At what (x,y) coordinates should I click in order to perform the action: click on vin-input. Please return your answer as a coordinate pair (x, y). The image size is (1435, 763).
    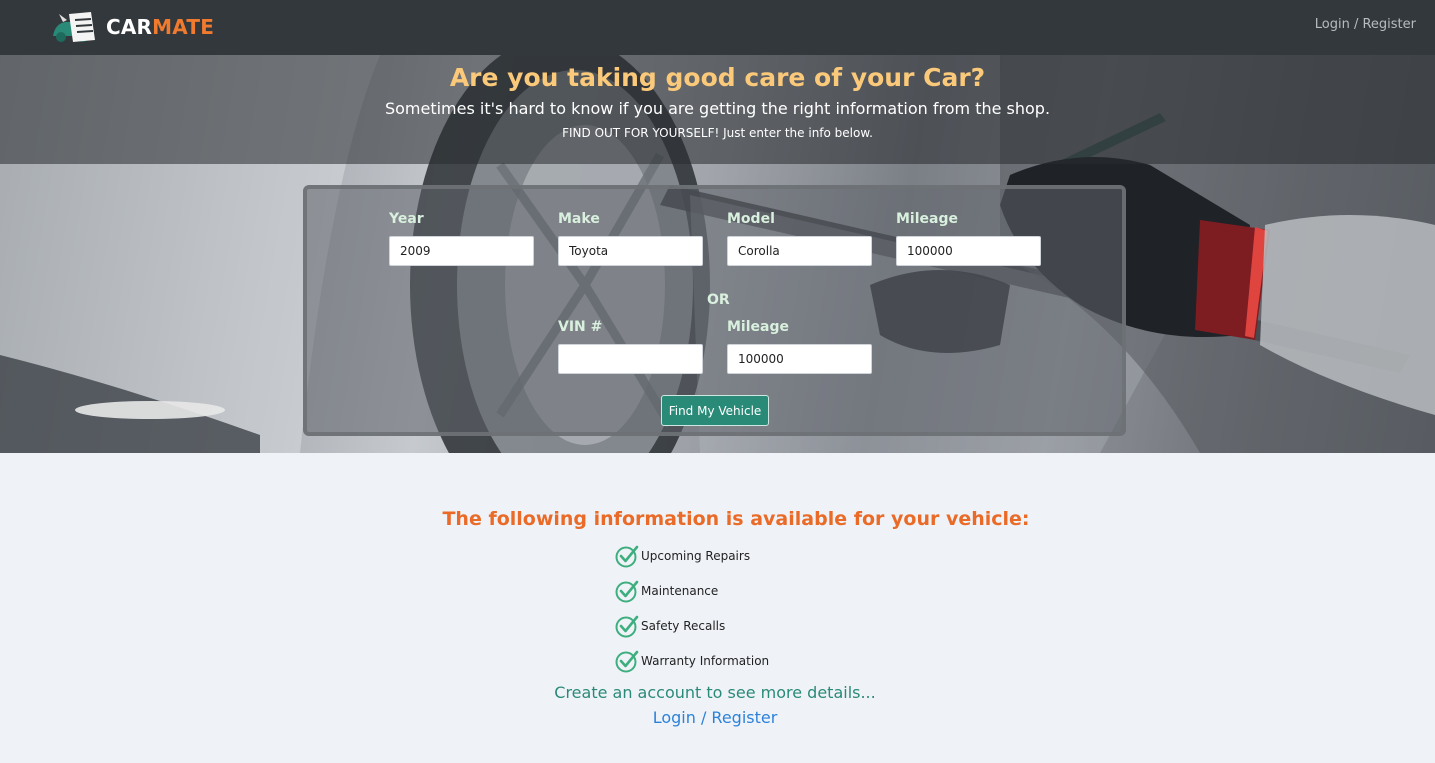
    Looking at the image, I should click on (630, 359).